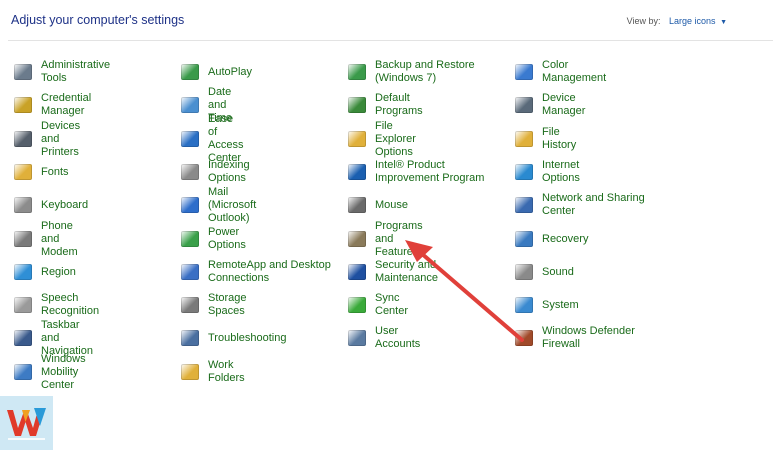  What do you see at coordinates (227, 238) in the screenshot?
I see `control-panel-item-label: Power Options` at bounding box center [227, 238].